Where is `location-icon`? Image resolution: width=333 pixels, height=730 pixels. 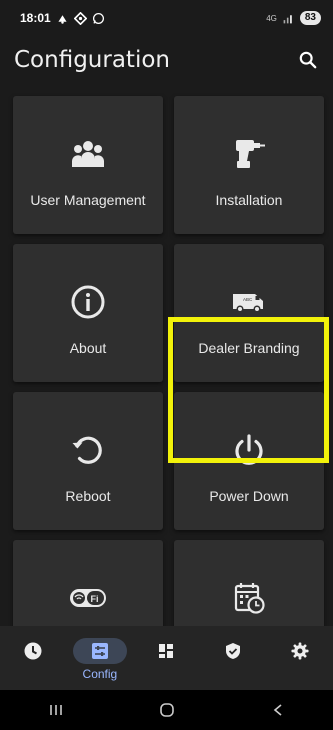
location-icon is located at coordinates (80, 18).